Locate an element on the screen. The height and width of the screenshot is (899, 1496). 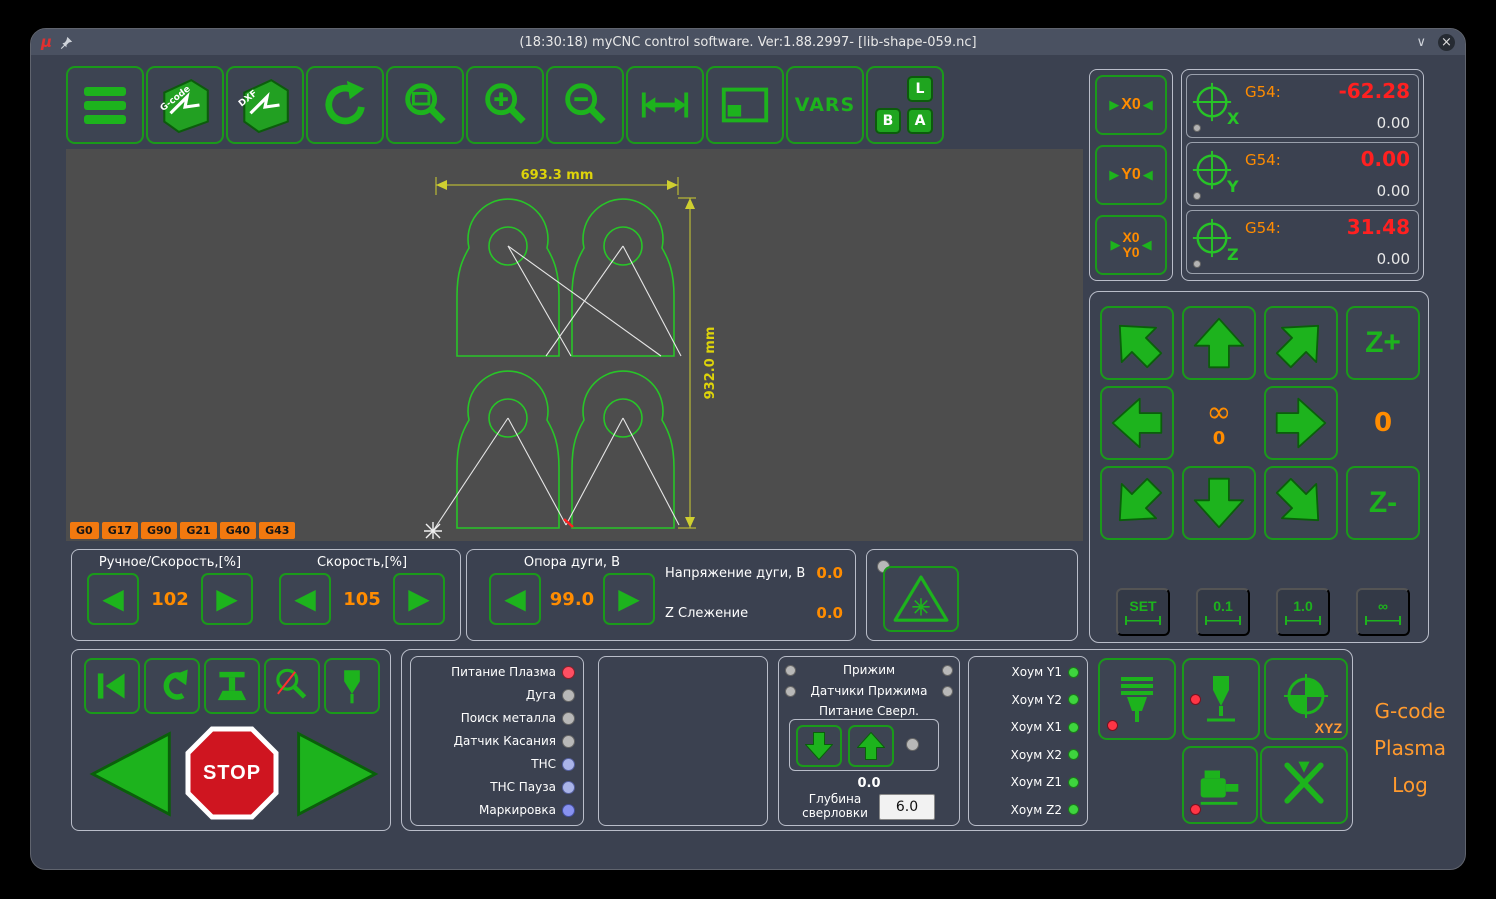
z-minus-label: Z- is located at coordinates (1383, 502).